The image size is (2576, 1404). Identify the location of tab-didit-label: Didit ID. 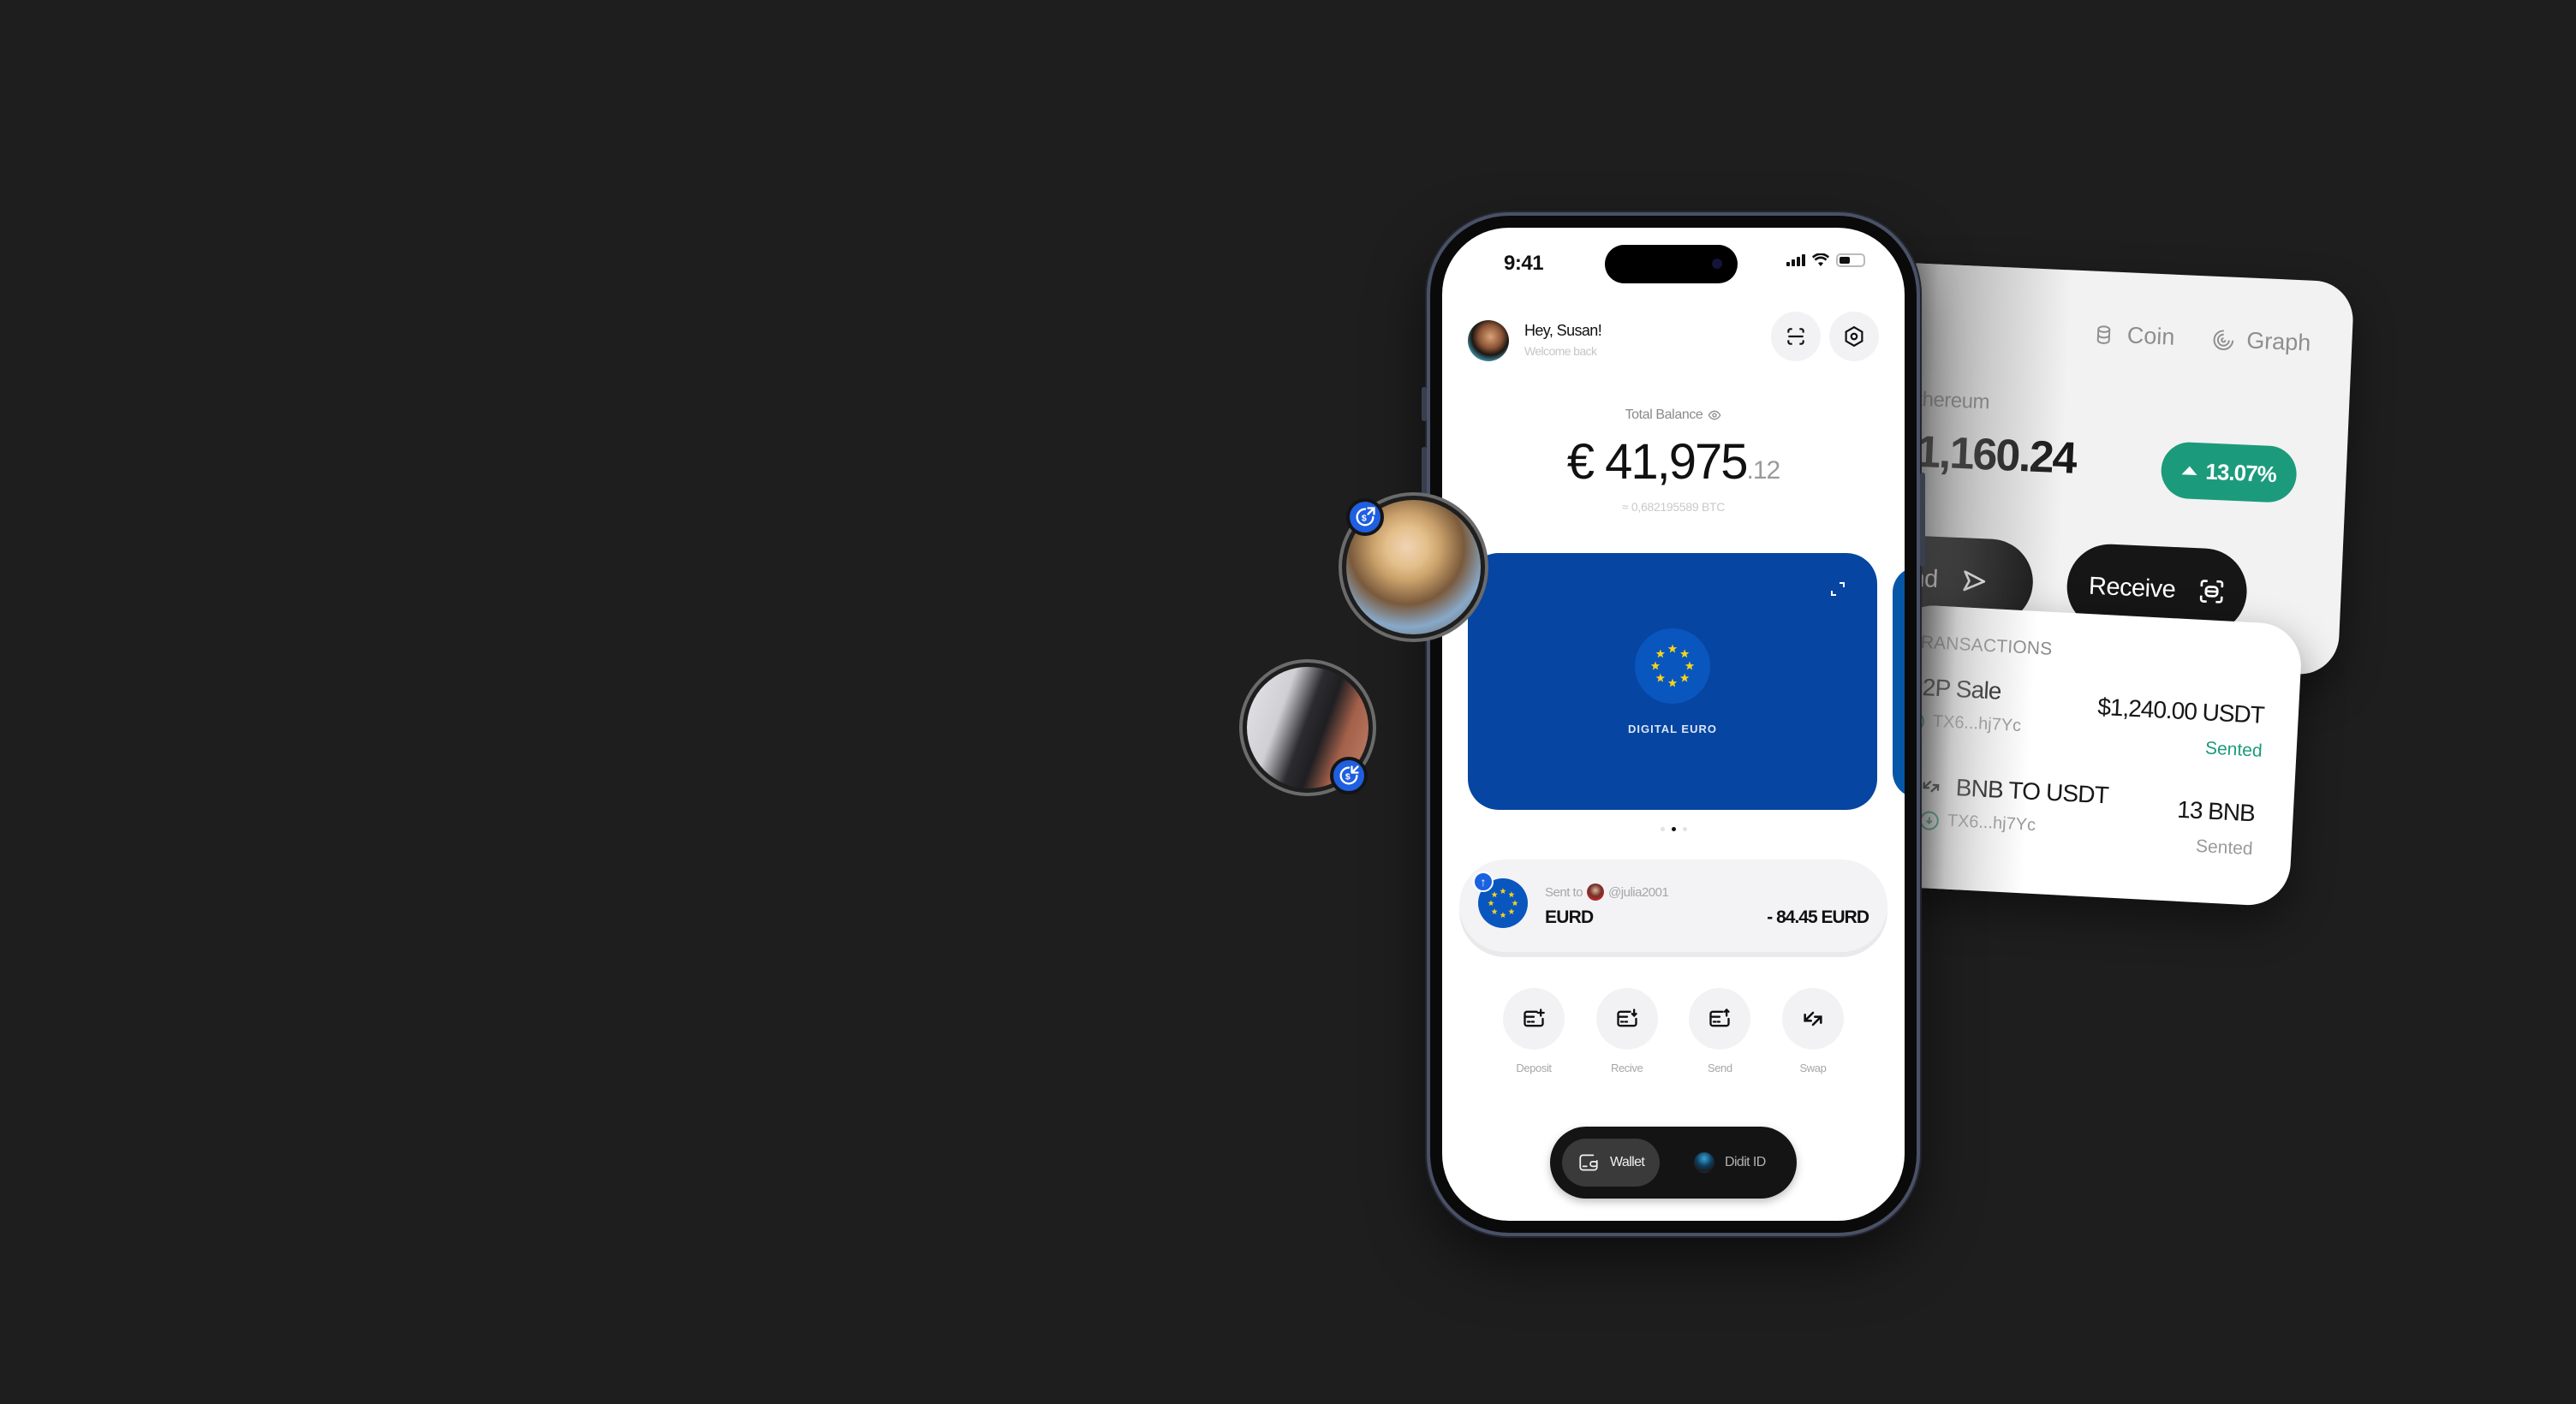
(1745, 1162).